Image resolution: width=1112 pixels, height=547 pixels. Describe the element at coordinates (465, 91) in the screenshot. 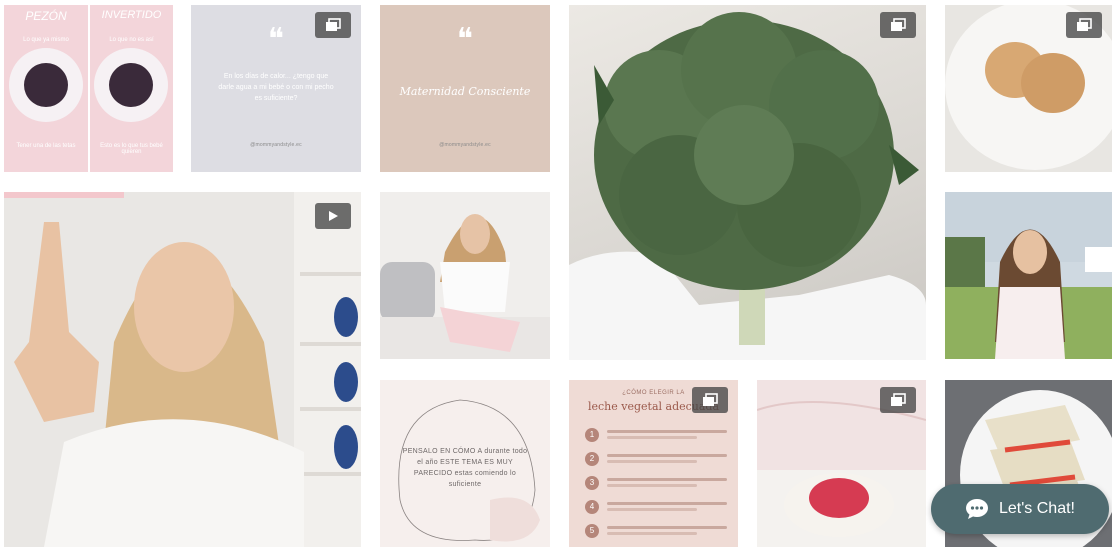

I see `post-text: Maternidad Consciente` at that location.